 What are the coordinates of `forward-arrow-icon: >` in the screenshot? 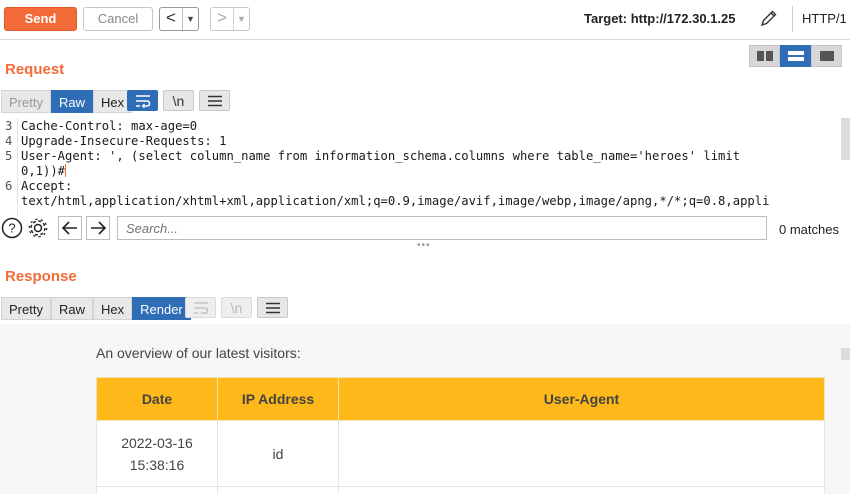 It's located at (222, 19).